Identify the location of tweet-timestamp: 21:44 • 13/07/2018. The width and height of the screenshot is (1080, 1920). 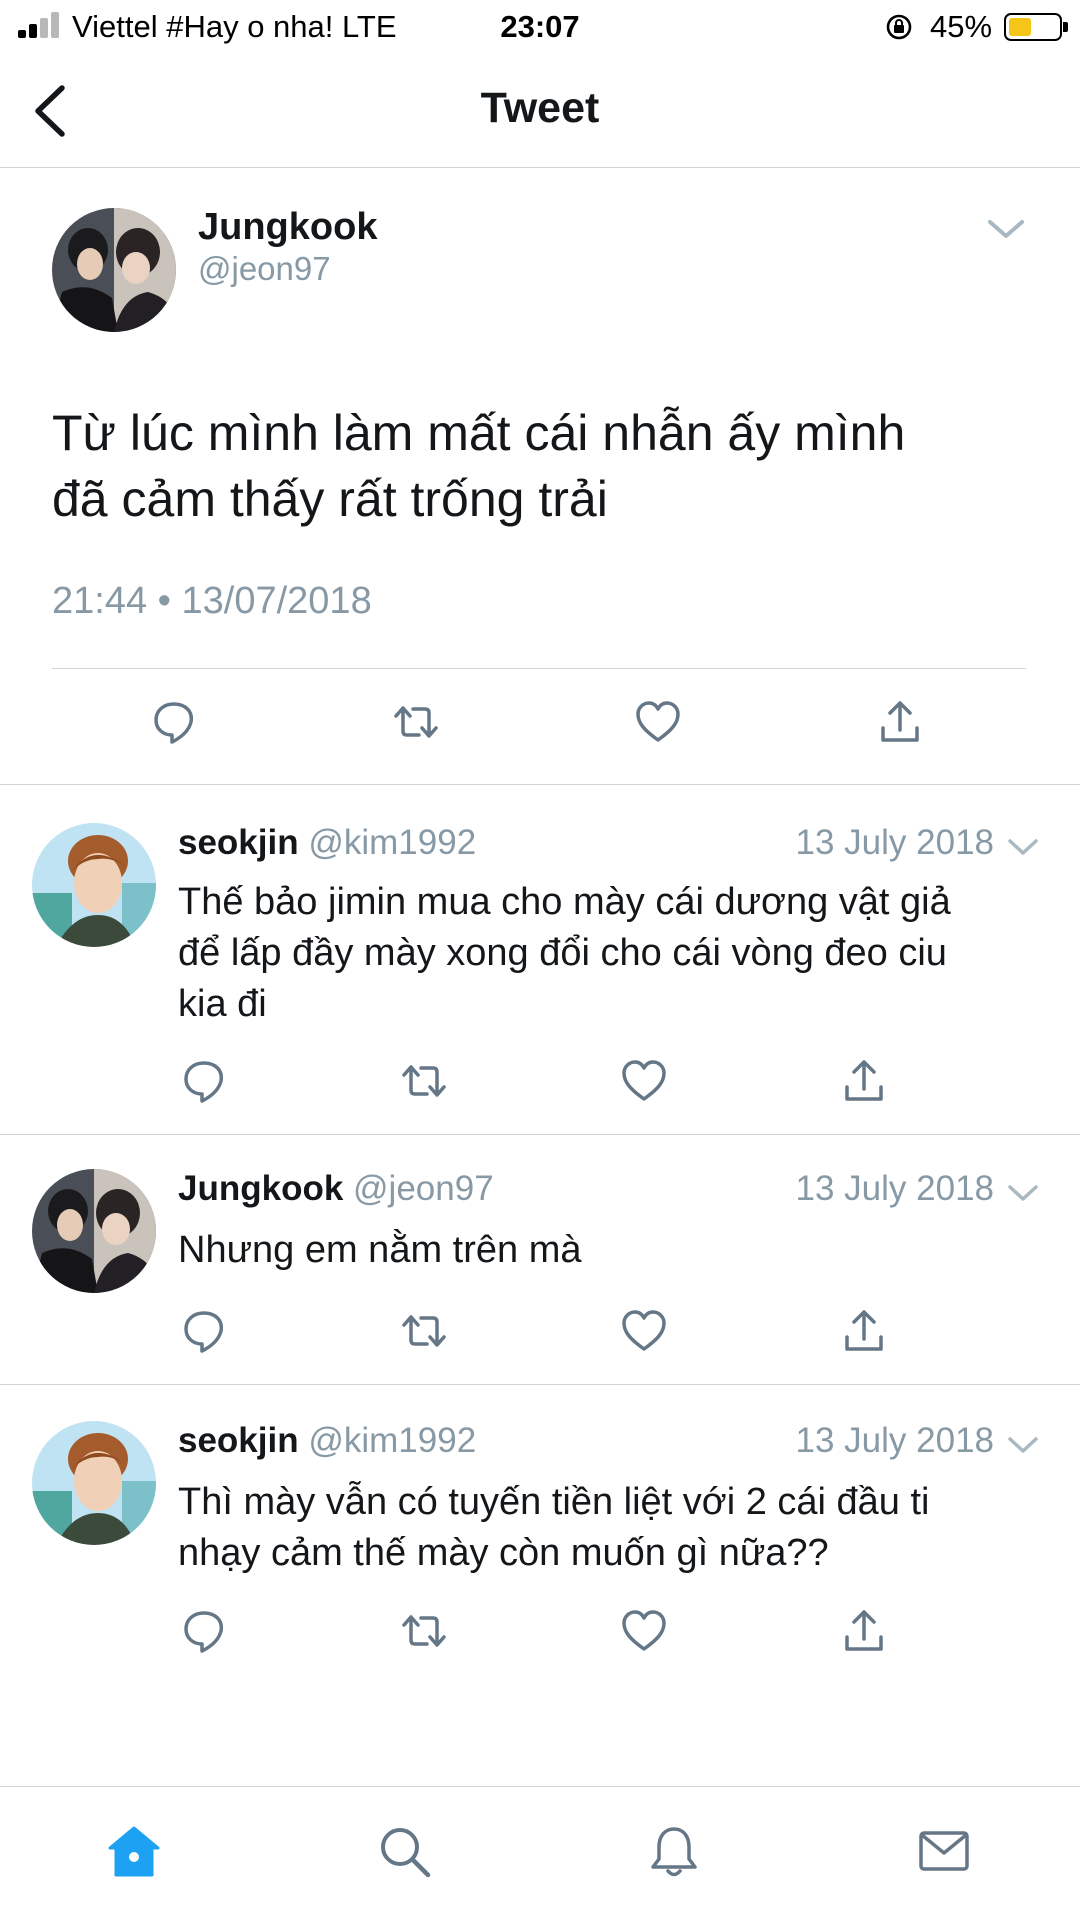
(212, 601).